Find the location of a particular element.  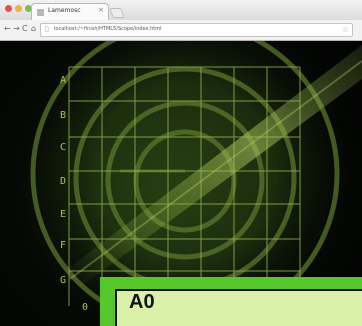

browser-tab: Lamemosc × is located at coordinates (70, 11).